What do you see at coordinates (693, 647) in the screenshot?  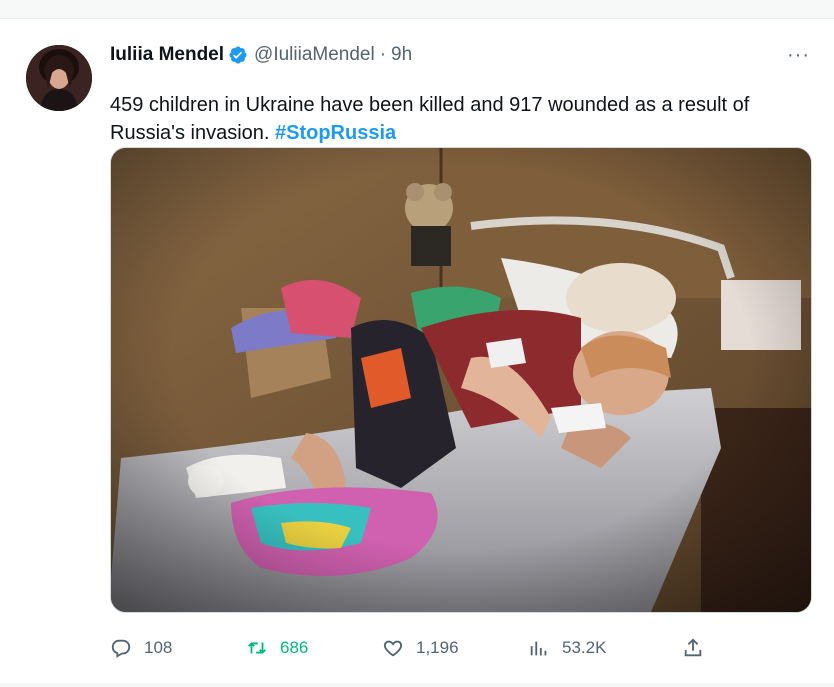 I see `share-icon` at bounding box center [693, 647].